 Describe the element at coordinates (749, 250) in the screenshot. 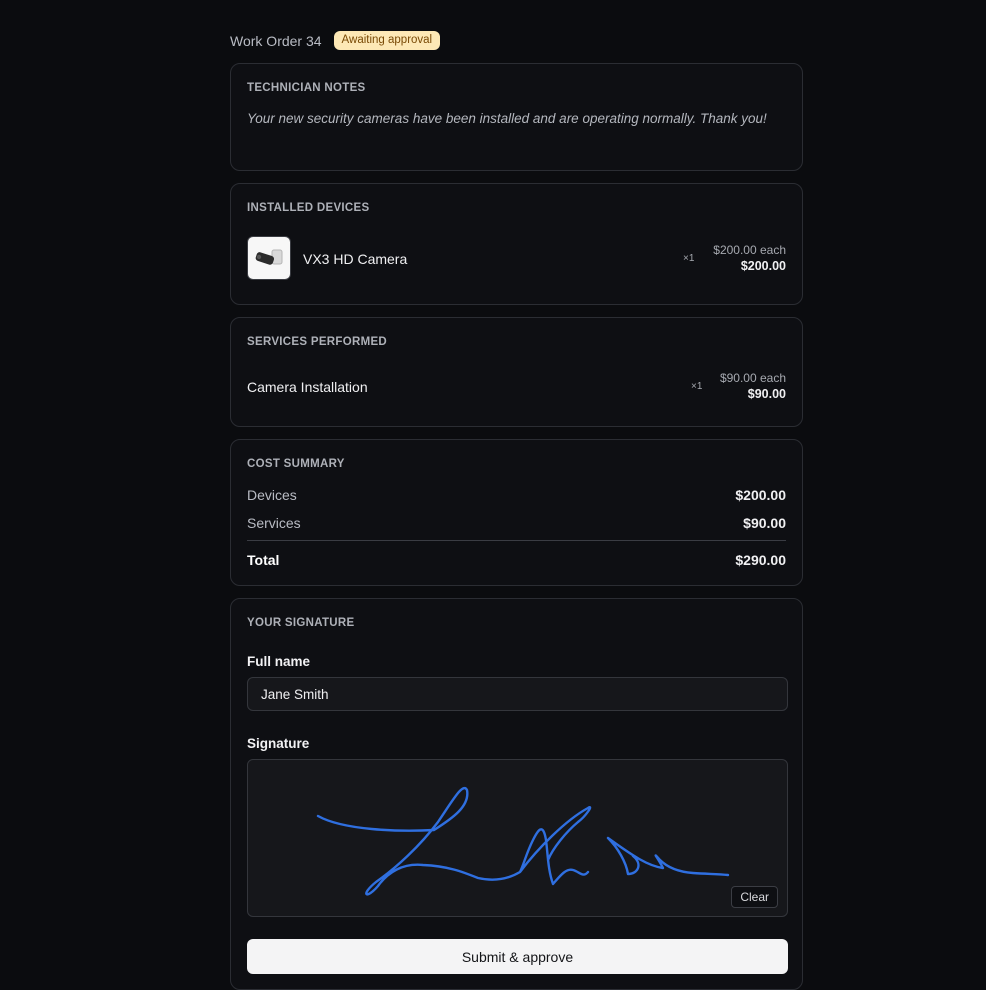

I see `device-price-each: $200.00 each` at that location.